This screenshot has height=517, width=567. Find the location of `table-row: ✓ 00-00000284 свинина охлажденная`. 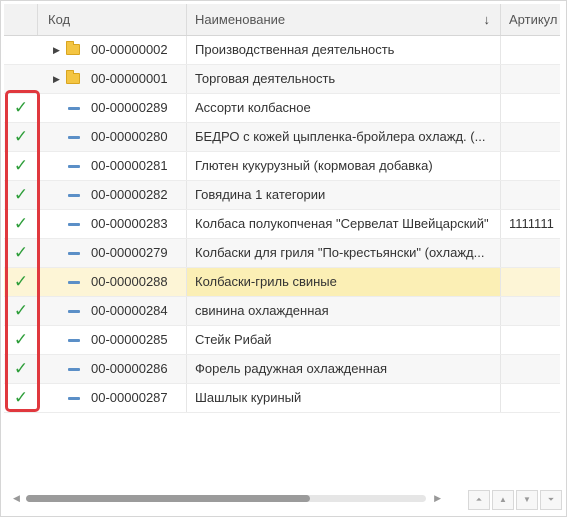

table-row: ✓ 00-00000284 свинина охлажденная is located at coordinates (282, 311).